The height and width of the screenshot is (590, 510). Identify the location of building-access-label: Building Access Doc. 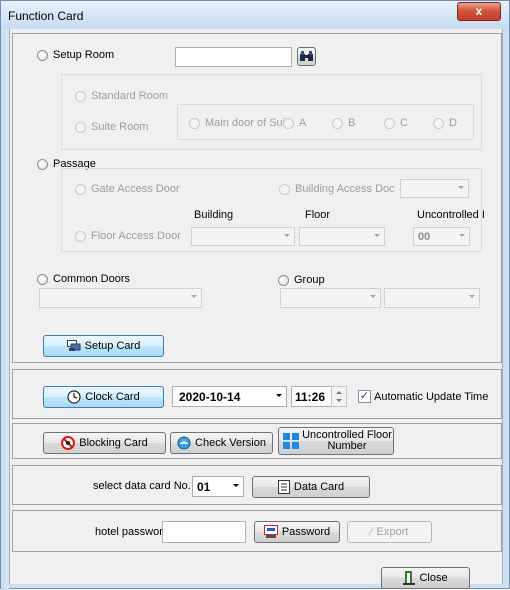
(345, 189).